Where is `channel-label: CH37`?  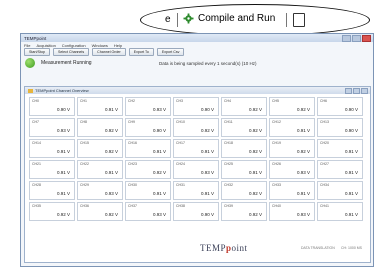
channel-label: CH37 is located at coordinates (132, 206).